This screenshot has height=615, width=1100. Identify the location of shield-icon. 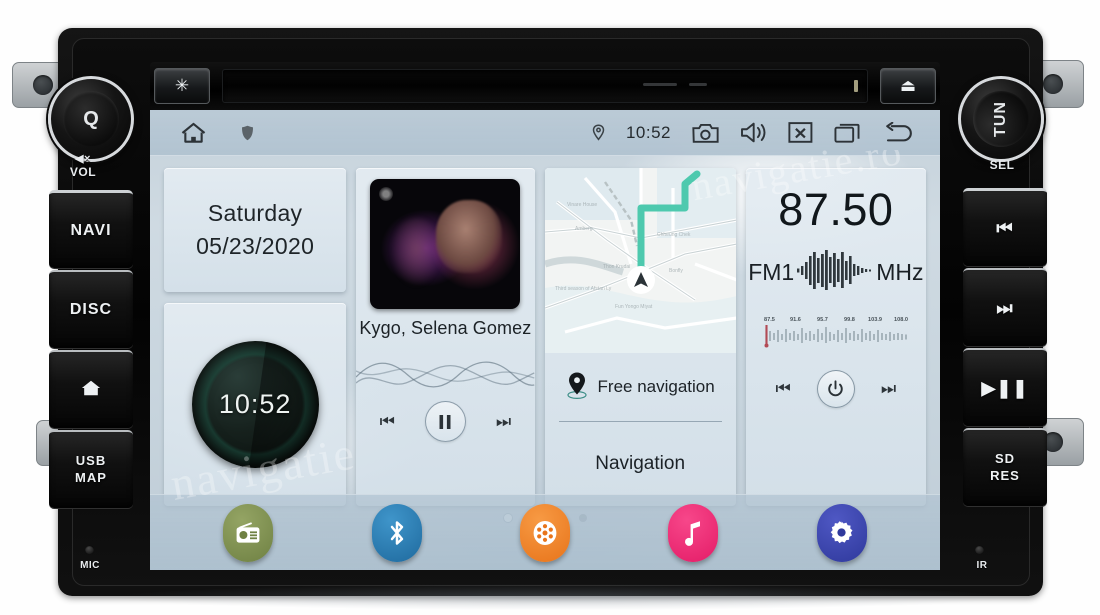
(247, 133).